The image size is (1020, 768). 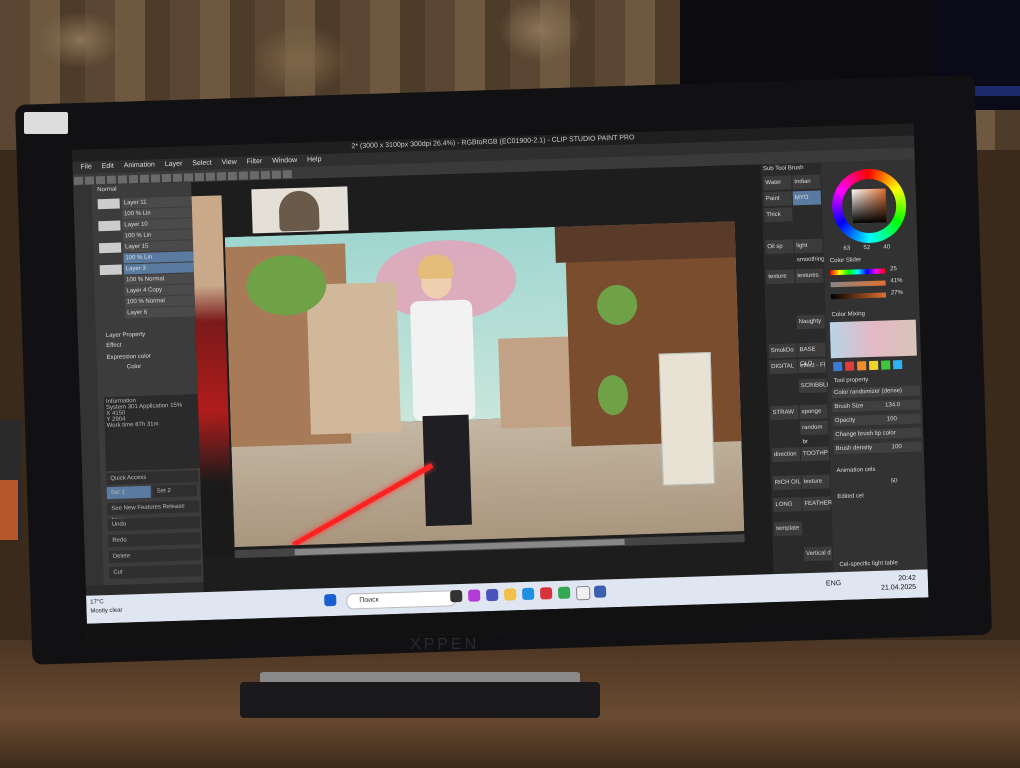 What do you see at coordinates (155, 572) in the screenshot?
I see `cut-button: Cut` at bounding box center [155, 572].